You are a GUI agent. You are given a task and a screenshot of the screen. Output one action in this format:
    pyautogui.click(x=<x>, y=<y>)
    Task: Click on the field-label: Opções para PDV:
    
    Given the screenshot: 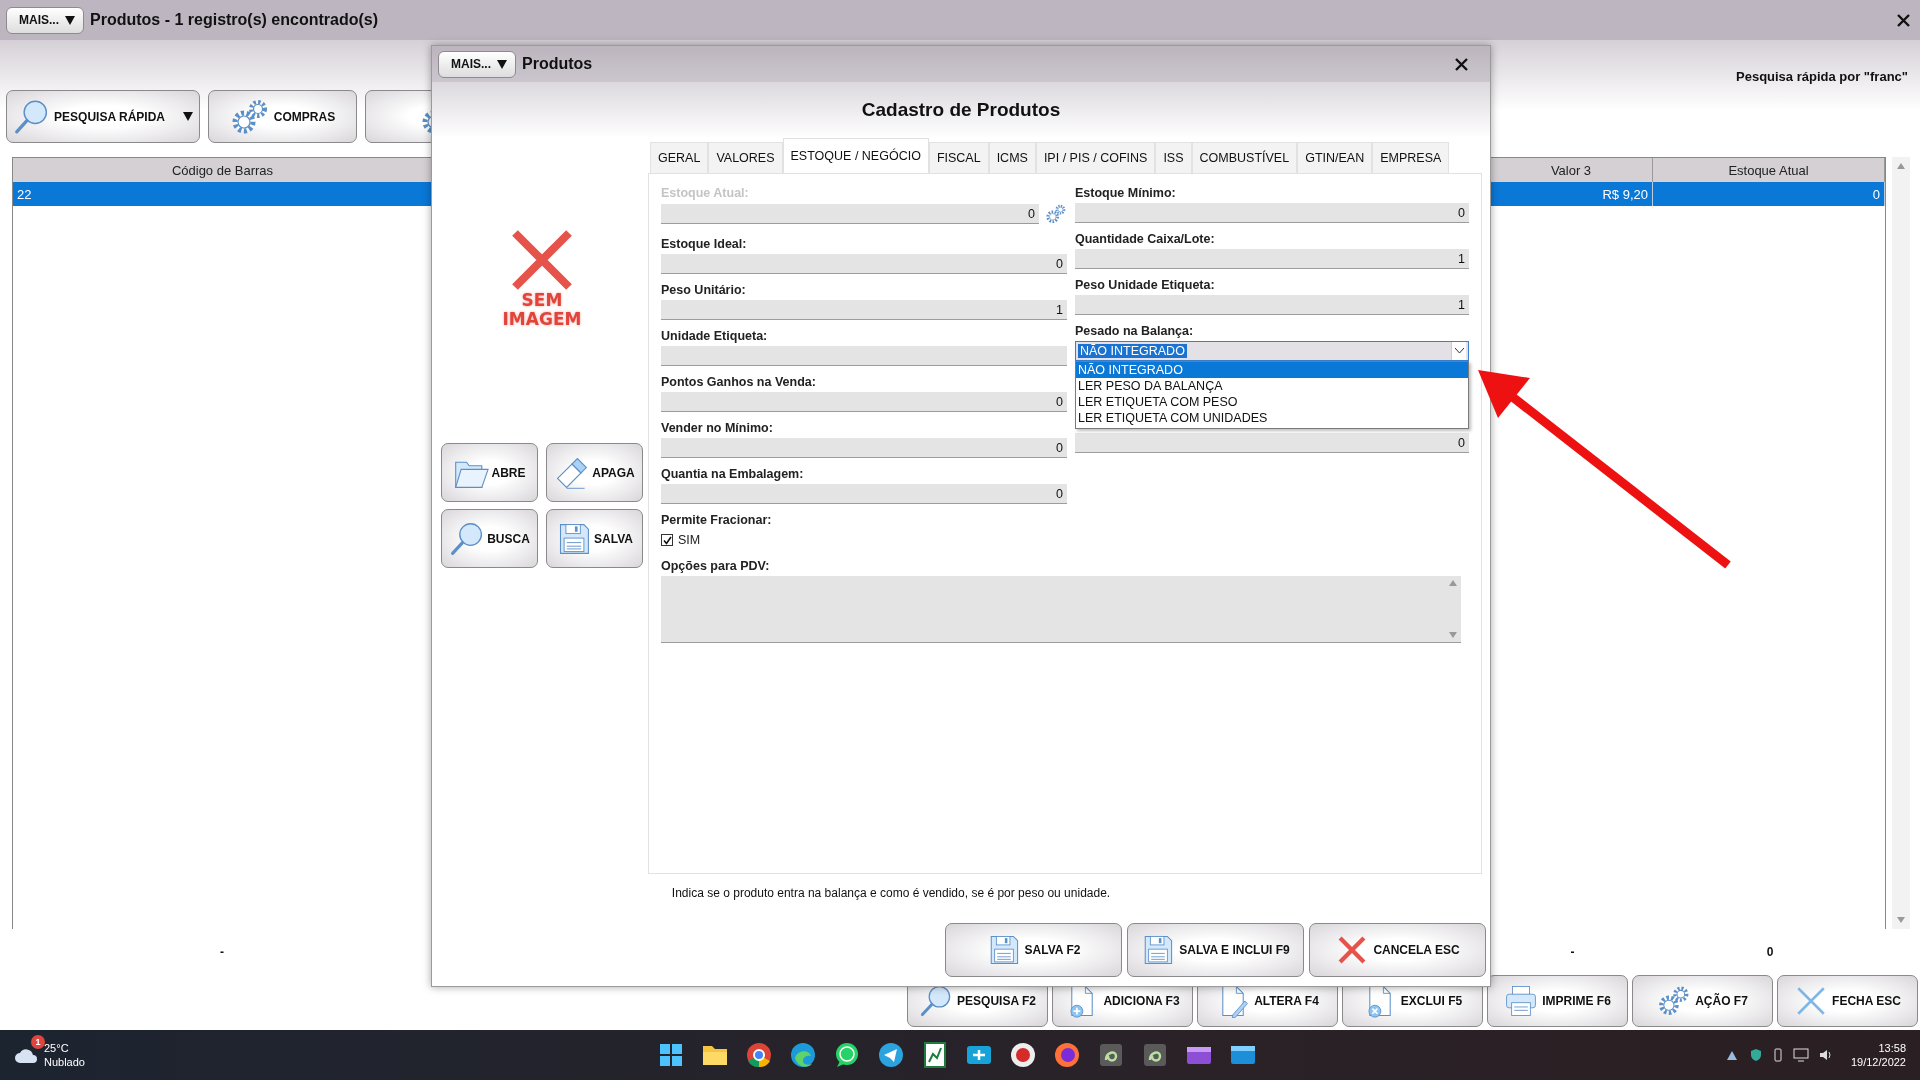 What is the action you would take?
    pyautogui.click(x=716, y=566)
    